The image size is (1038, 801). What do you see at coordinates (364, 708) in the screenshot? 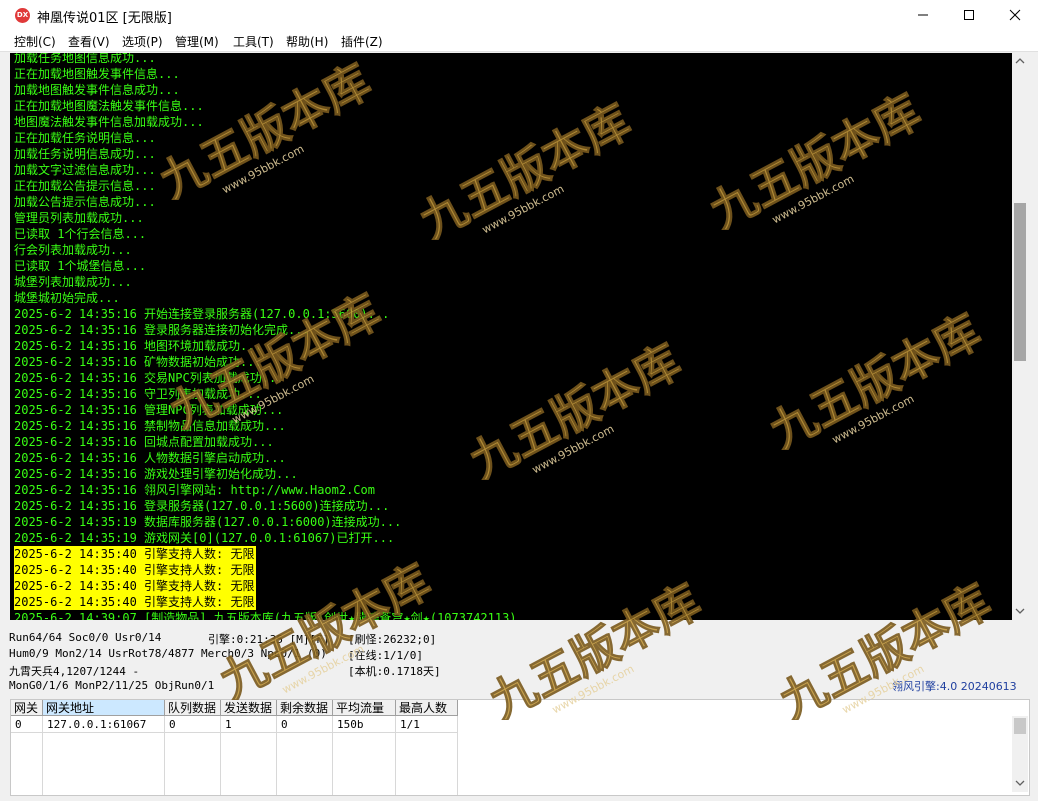
I see `col-header-traffic: 平均流量` at bounding box center [364, 708].